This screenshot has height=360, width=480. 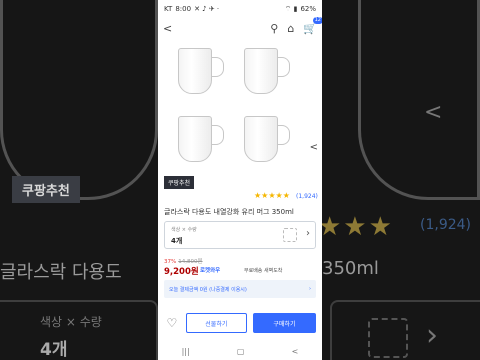 I want to click on star-rating-icon: ★★★★★, so click(x=272, y=195).